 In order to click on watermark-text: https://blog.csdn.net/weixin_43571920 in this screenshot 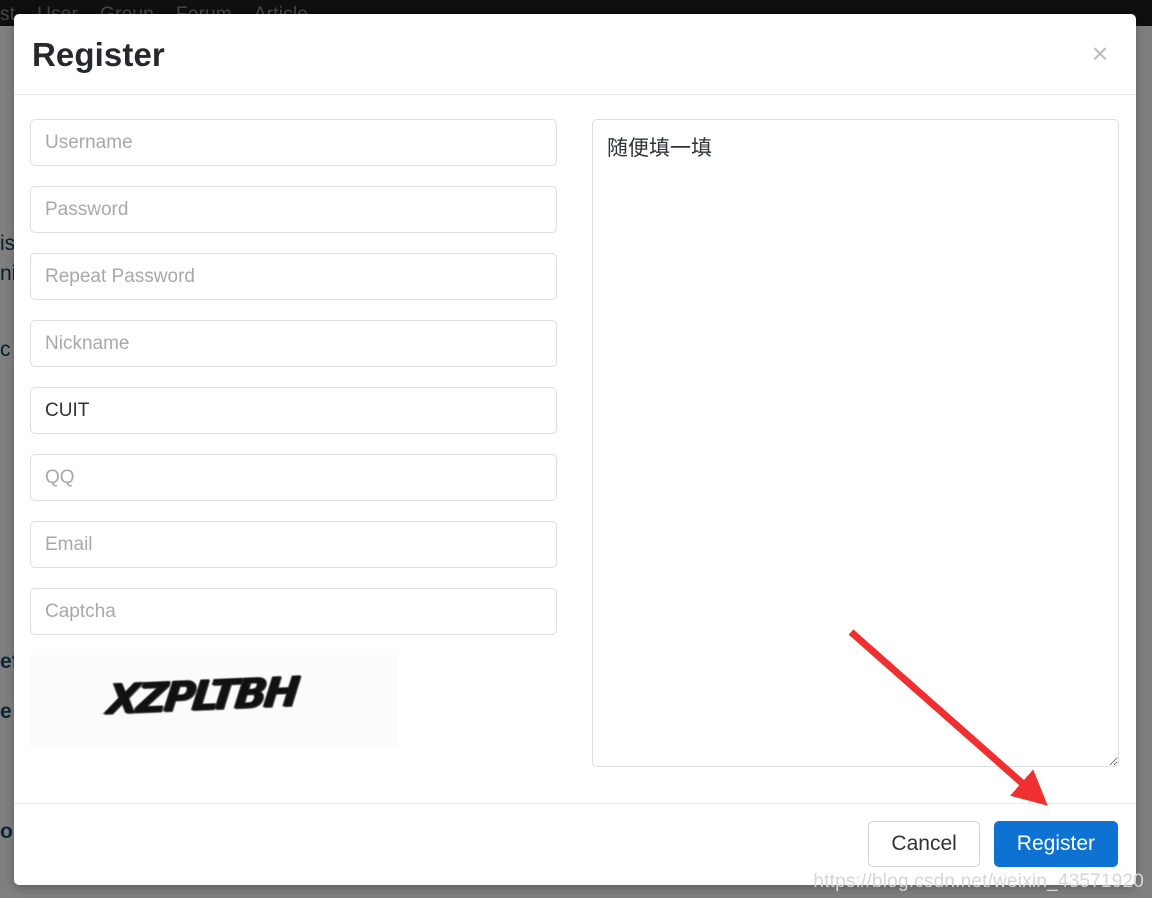, I will do `click(978, 881)`.